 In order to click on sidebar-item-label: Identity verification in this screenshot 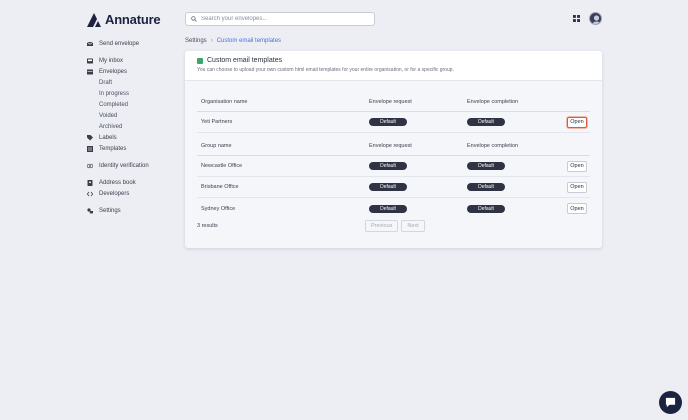, I will do `click(124, 165)`.